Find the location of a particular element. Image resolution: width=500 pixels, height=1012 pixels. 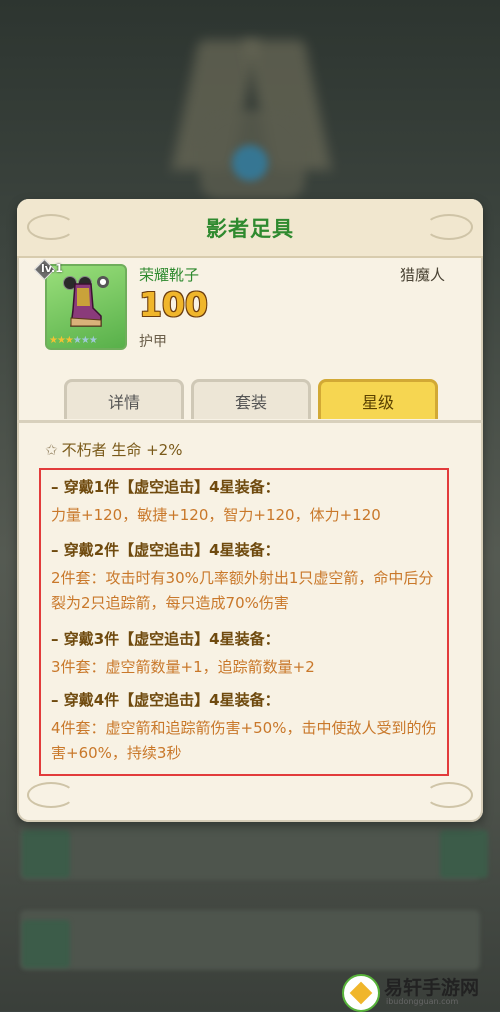

item-star-rating: ★★★★★★ is located at coordinates (73, 340).